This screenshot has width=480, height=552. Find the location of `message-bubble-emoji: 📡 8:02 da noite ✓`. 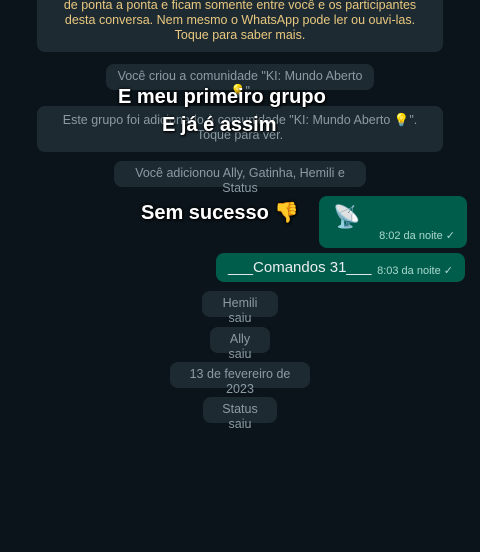

message-bubble-emoji: 📡 8:02 da noite ✓ is located at coordinates (393, 222).